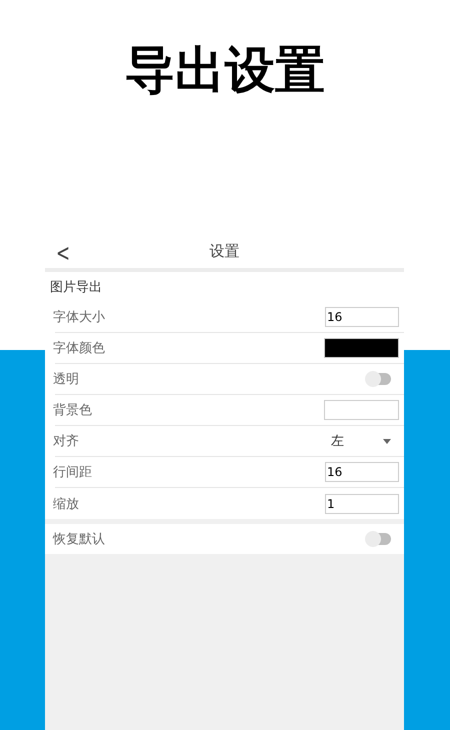 The image size is (450, 730). Describe the element at coordinates (79, 348) in the screenshot. I see `setting-label: 字体颜色` at that location.